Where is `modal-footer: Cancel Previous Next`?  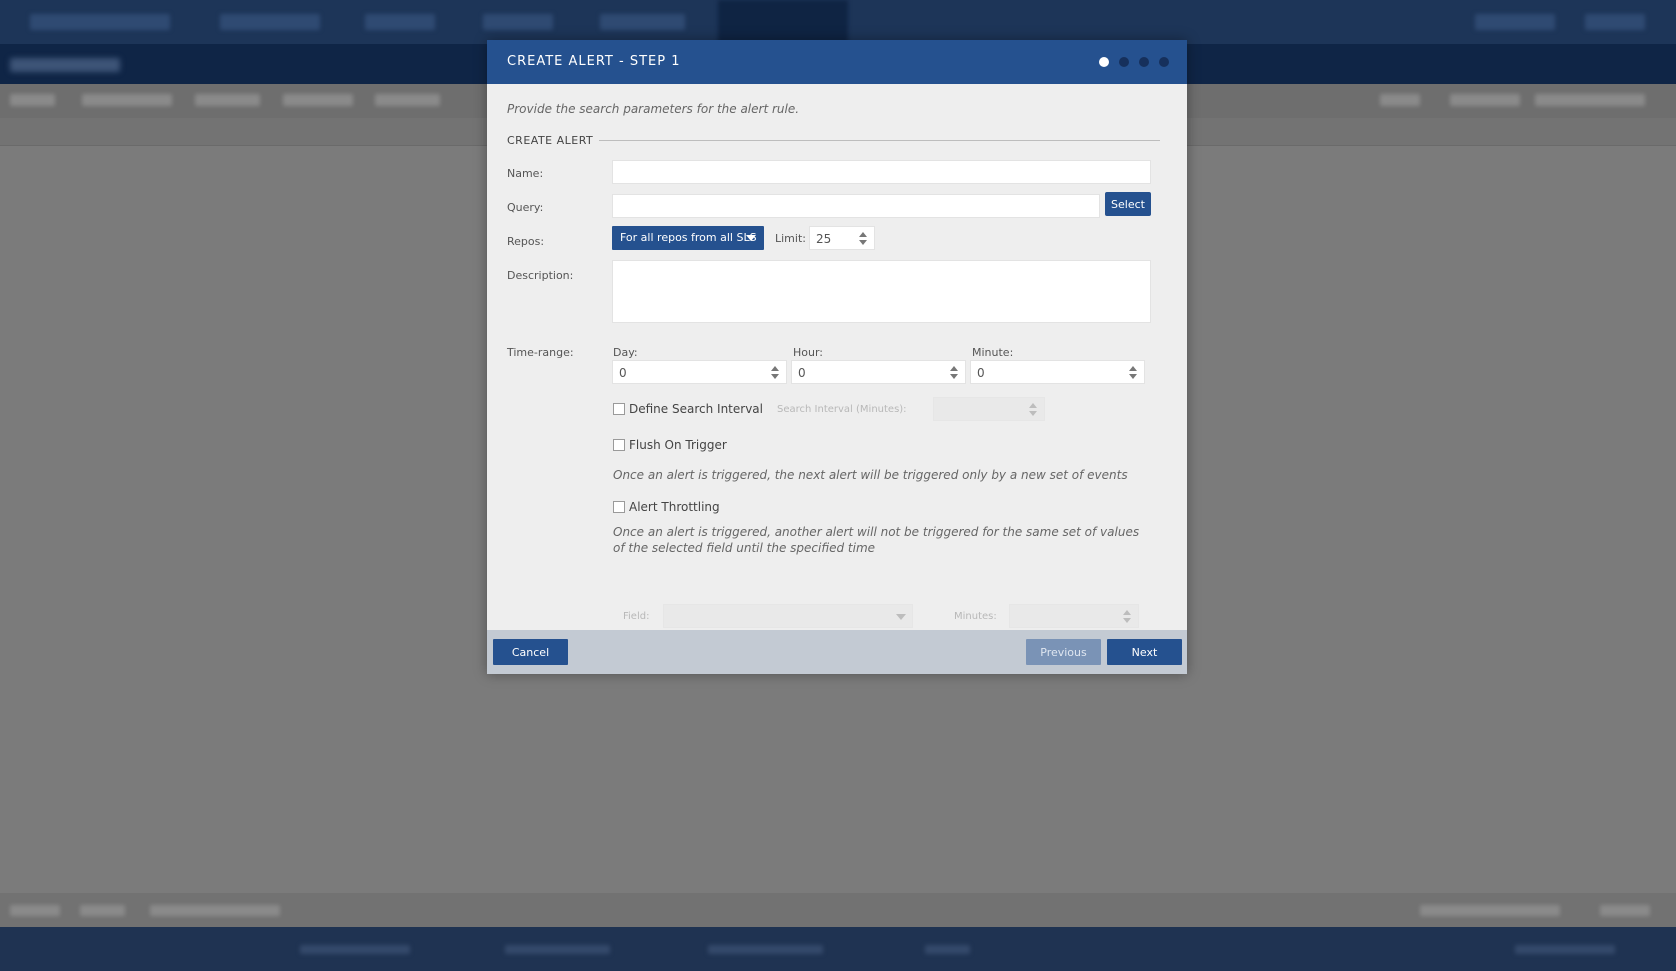 modal-footer: Cancel Previous Next is located at coordinates (837, 652).